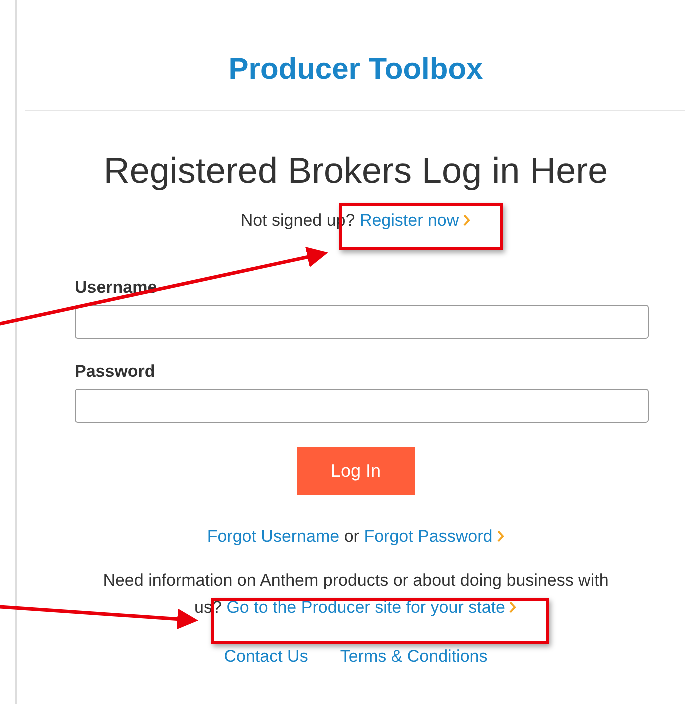 The width and height of the screenshot is (695, 704). What do you see at coordinates (434, 536) in the screenshot?
I see `recovery-link: Forgot Password` at bounding box center [434, 536].